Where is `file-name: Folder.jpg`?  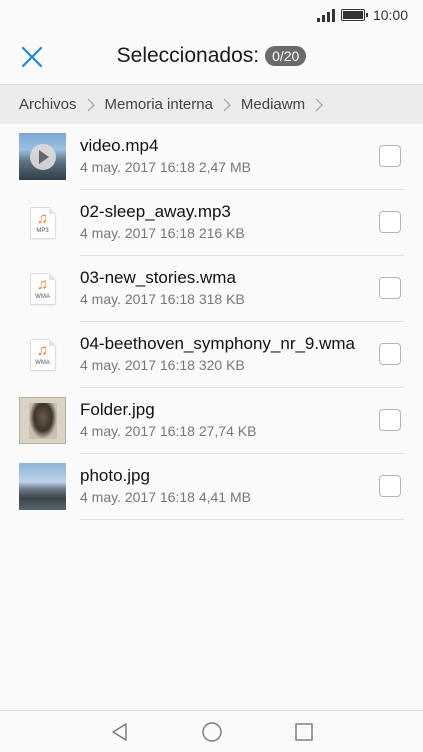 file-name: Folder.jpg is located at coordinates (117, 409).